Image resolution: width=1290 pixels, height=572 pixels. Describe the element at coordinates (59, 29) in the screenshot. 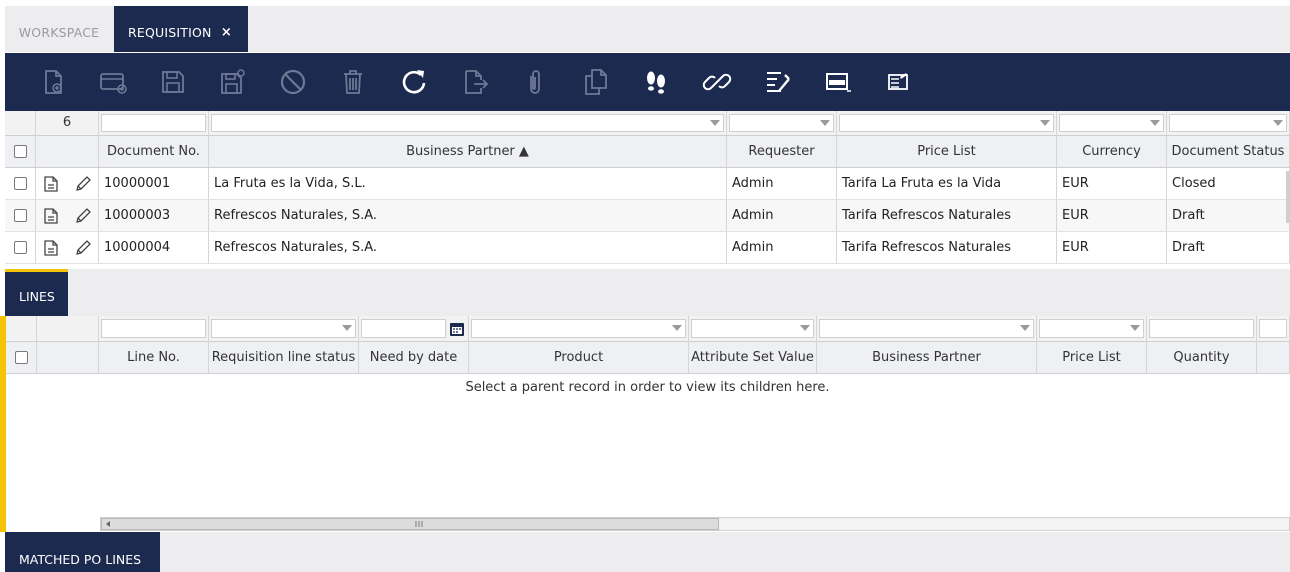

I see `tab-workspace: WORKSPACE` at that location.